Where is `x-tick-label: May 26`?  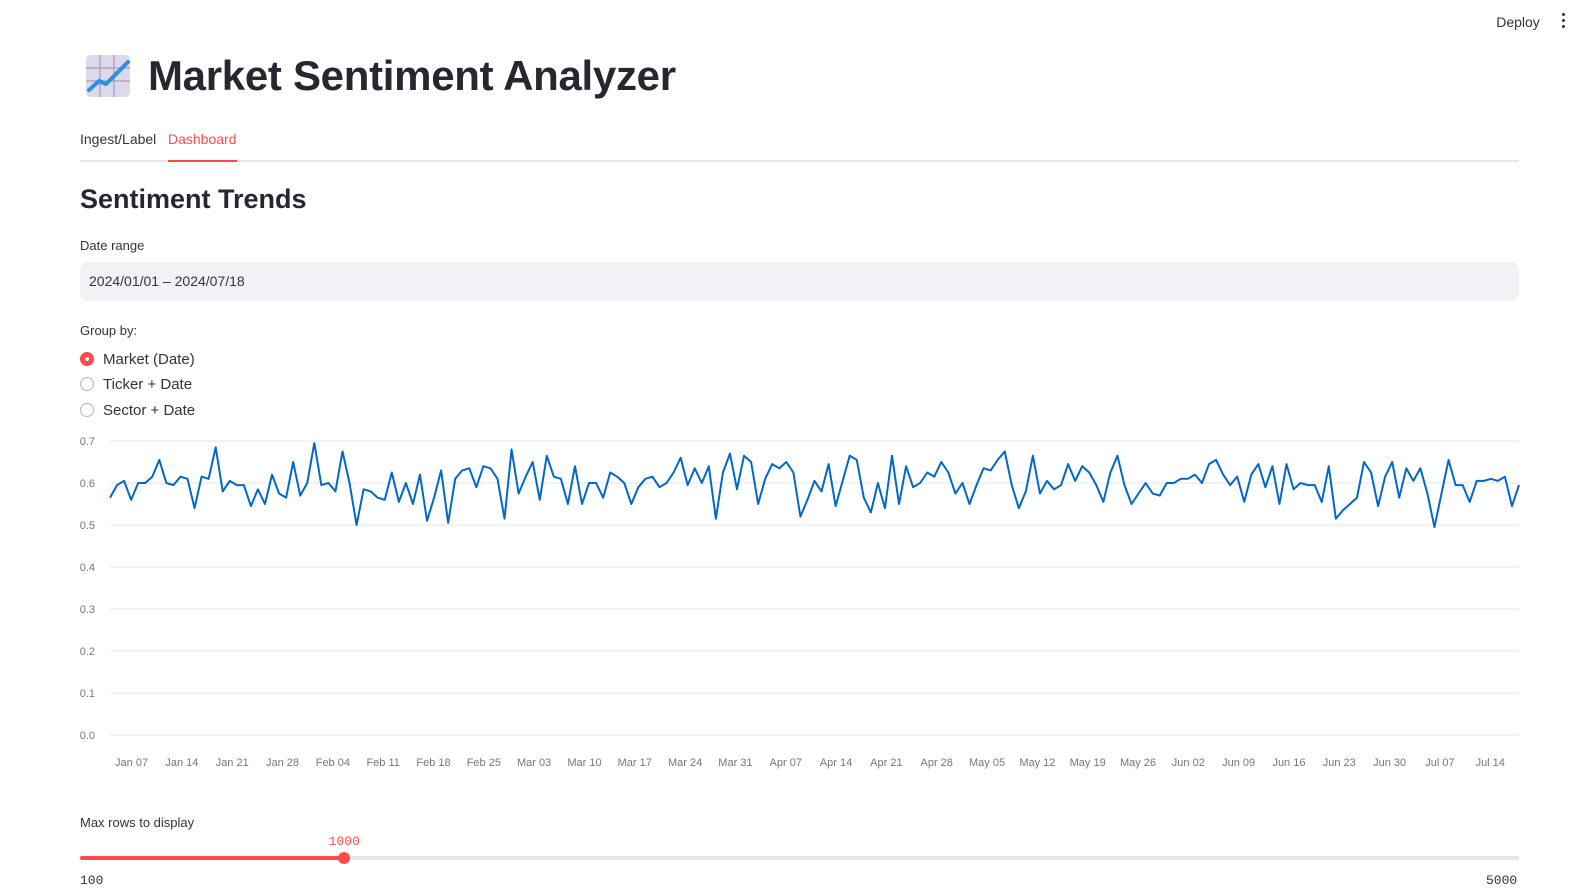 x-tick-label: May 26 is located at coordinates (1138, 763).